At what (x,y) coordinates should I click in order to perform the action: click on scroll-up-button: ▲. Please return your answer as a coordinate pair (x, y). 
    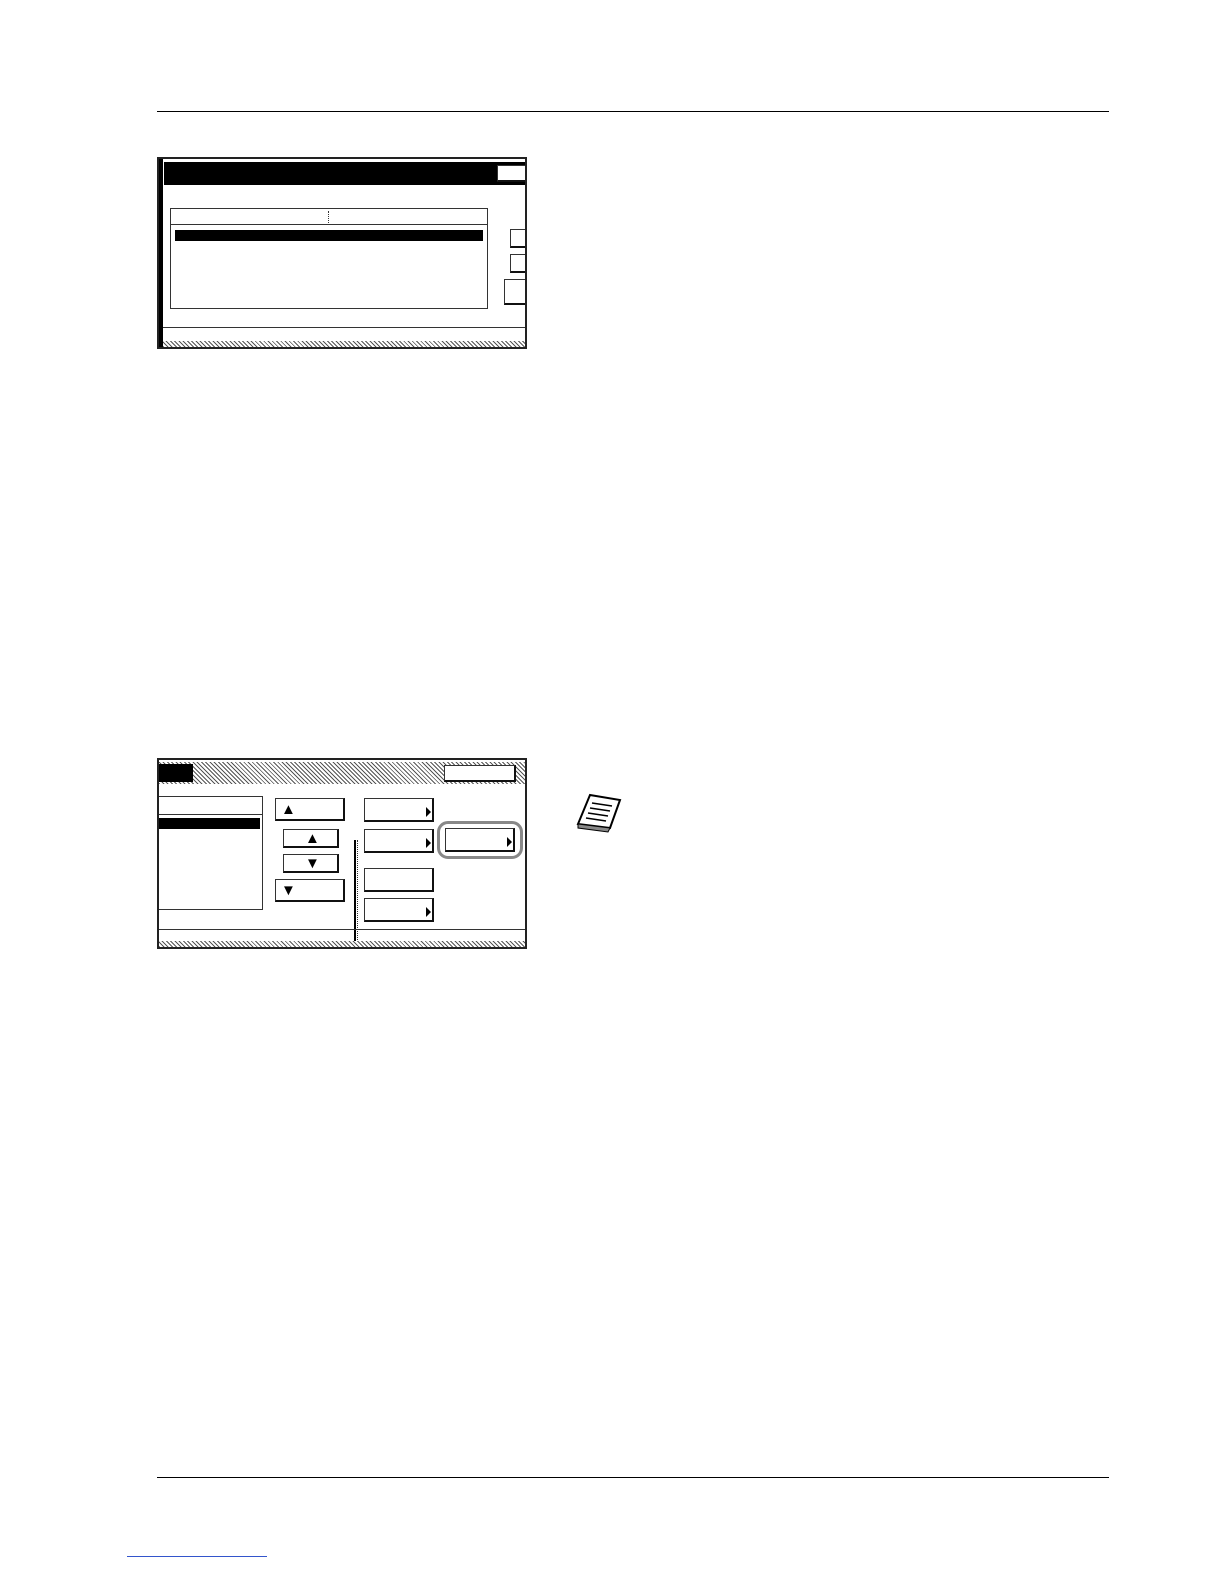
    Looking at the image, I should click on (311, 838).